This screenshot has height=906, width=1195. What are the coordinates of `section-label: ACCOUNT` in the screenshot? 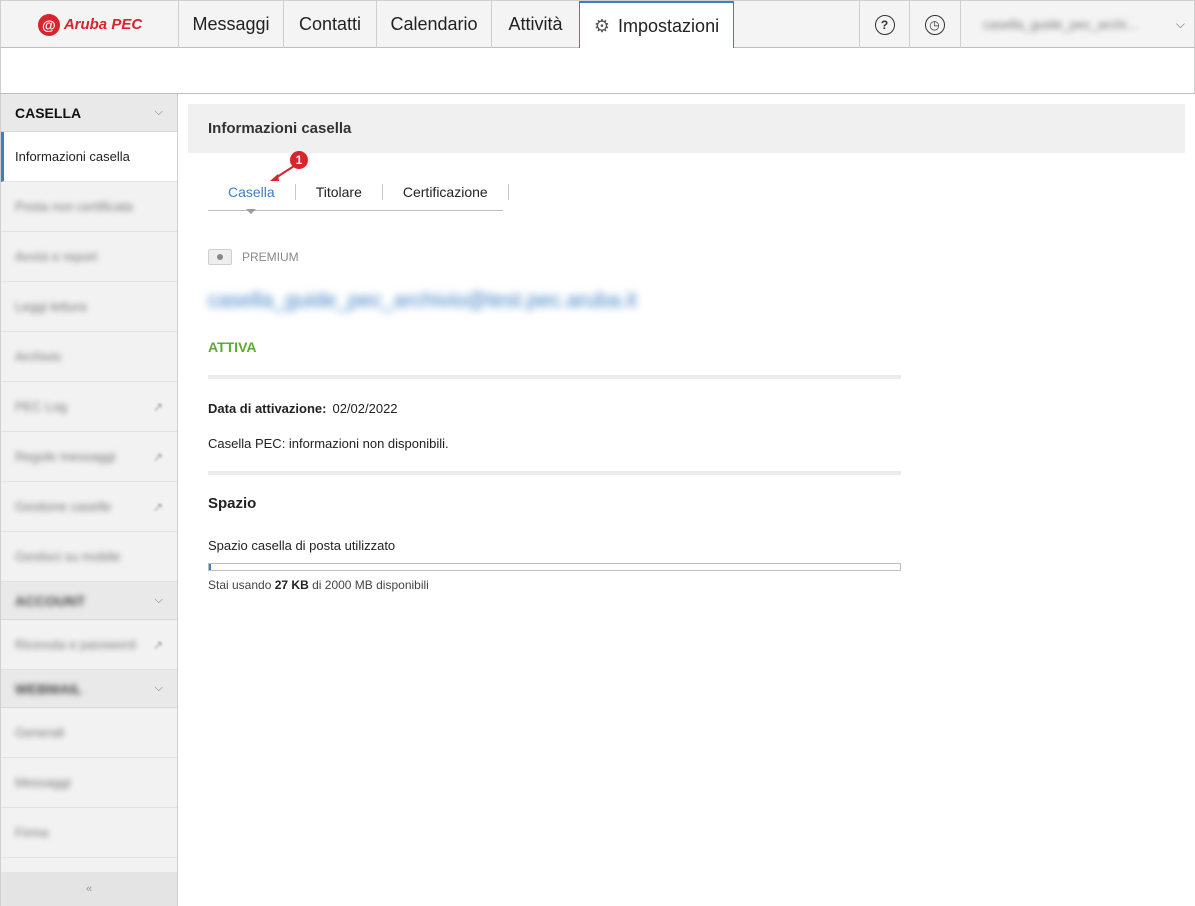 It's located at (50, 600).